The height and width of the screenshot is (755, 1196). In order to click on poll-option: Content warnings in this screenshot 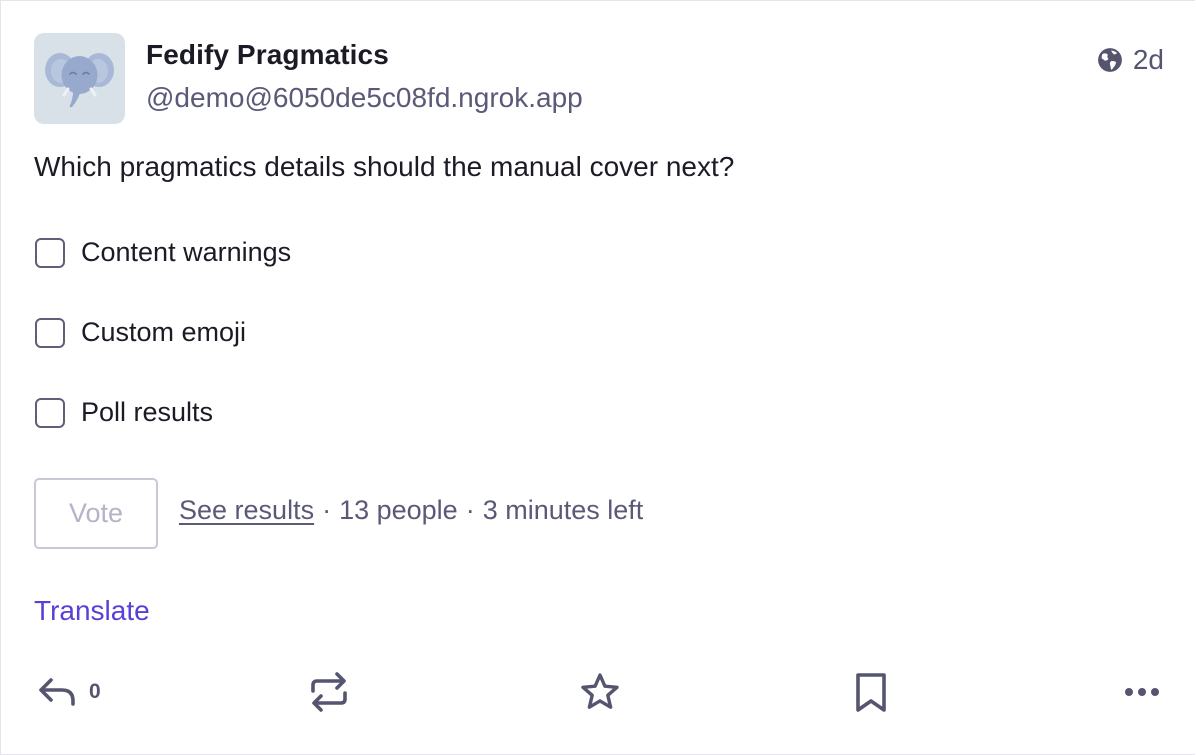, I will do `click(162, 252)`.